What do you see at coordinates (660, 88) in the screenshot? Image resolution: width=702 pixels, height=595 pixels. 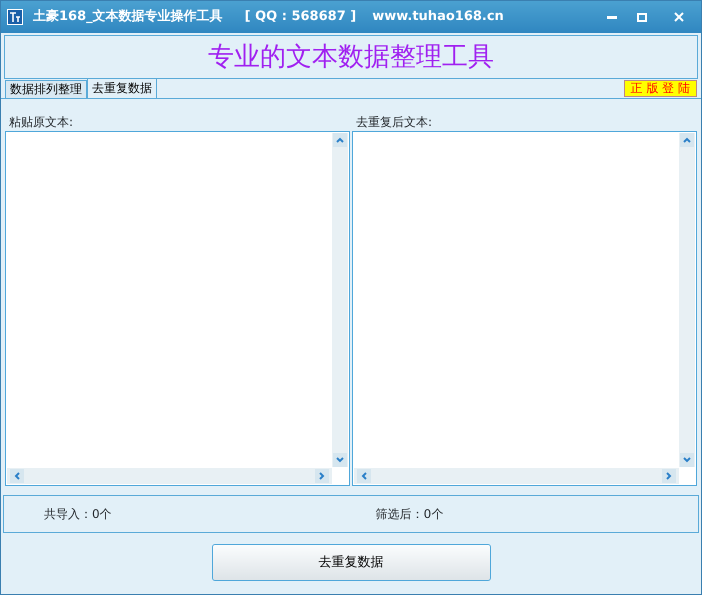 I see `login-button: 正 版 登 陆` at bounding box center [660, 88].